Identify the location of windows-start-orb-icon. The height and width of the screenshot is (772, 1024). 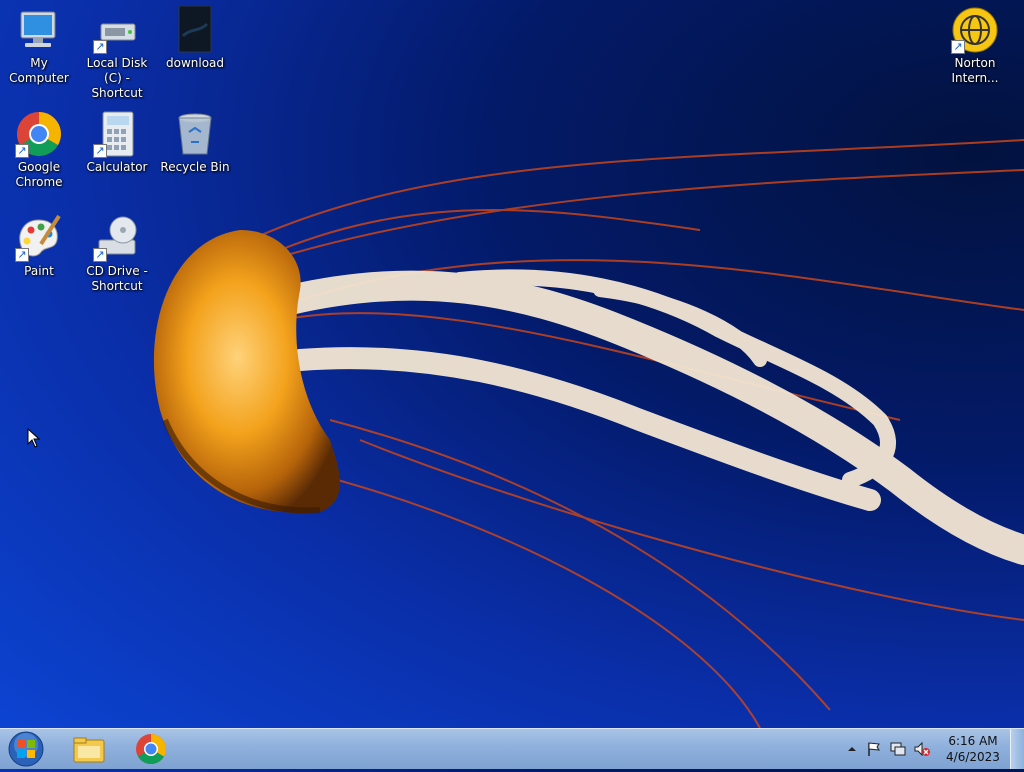
(26, 749).